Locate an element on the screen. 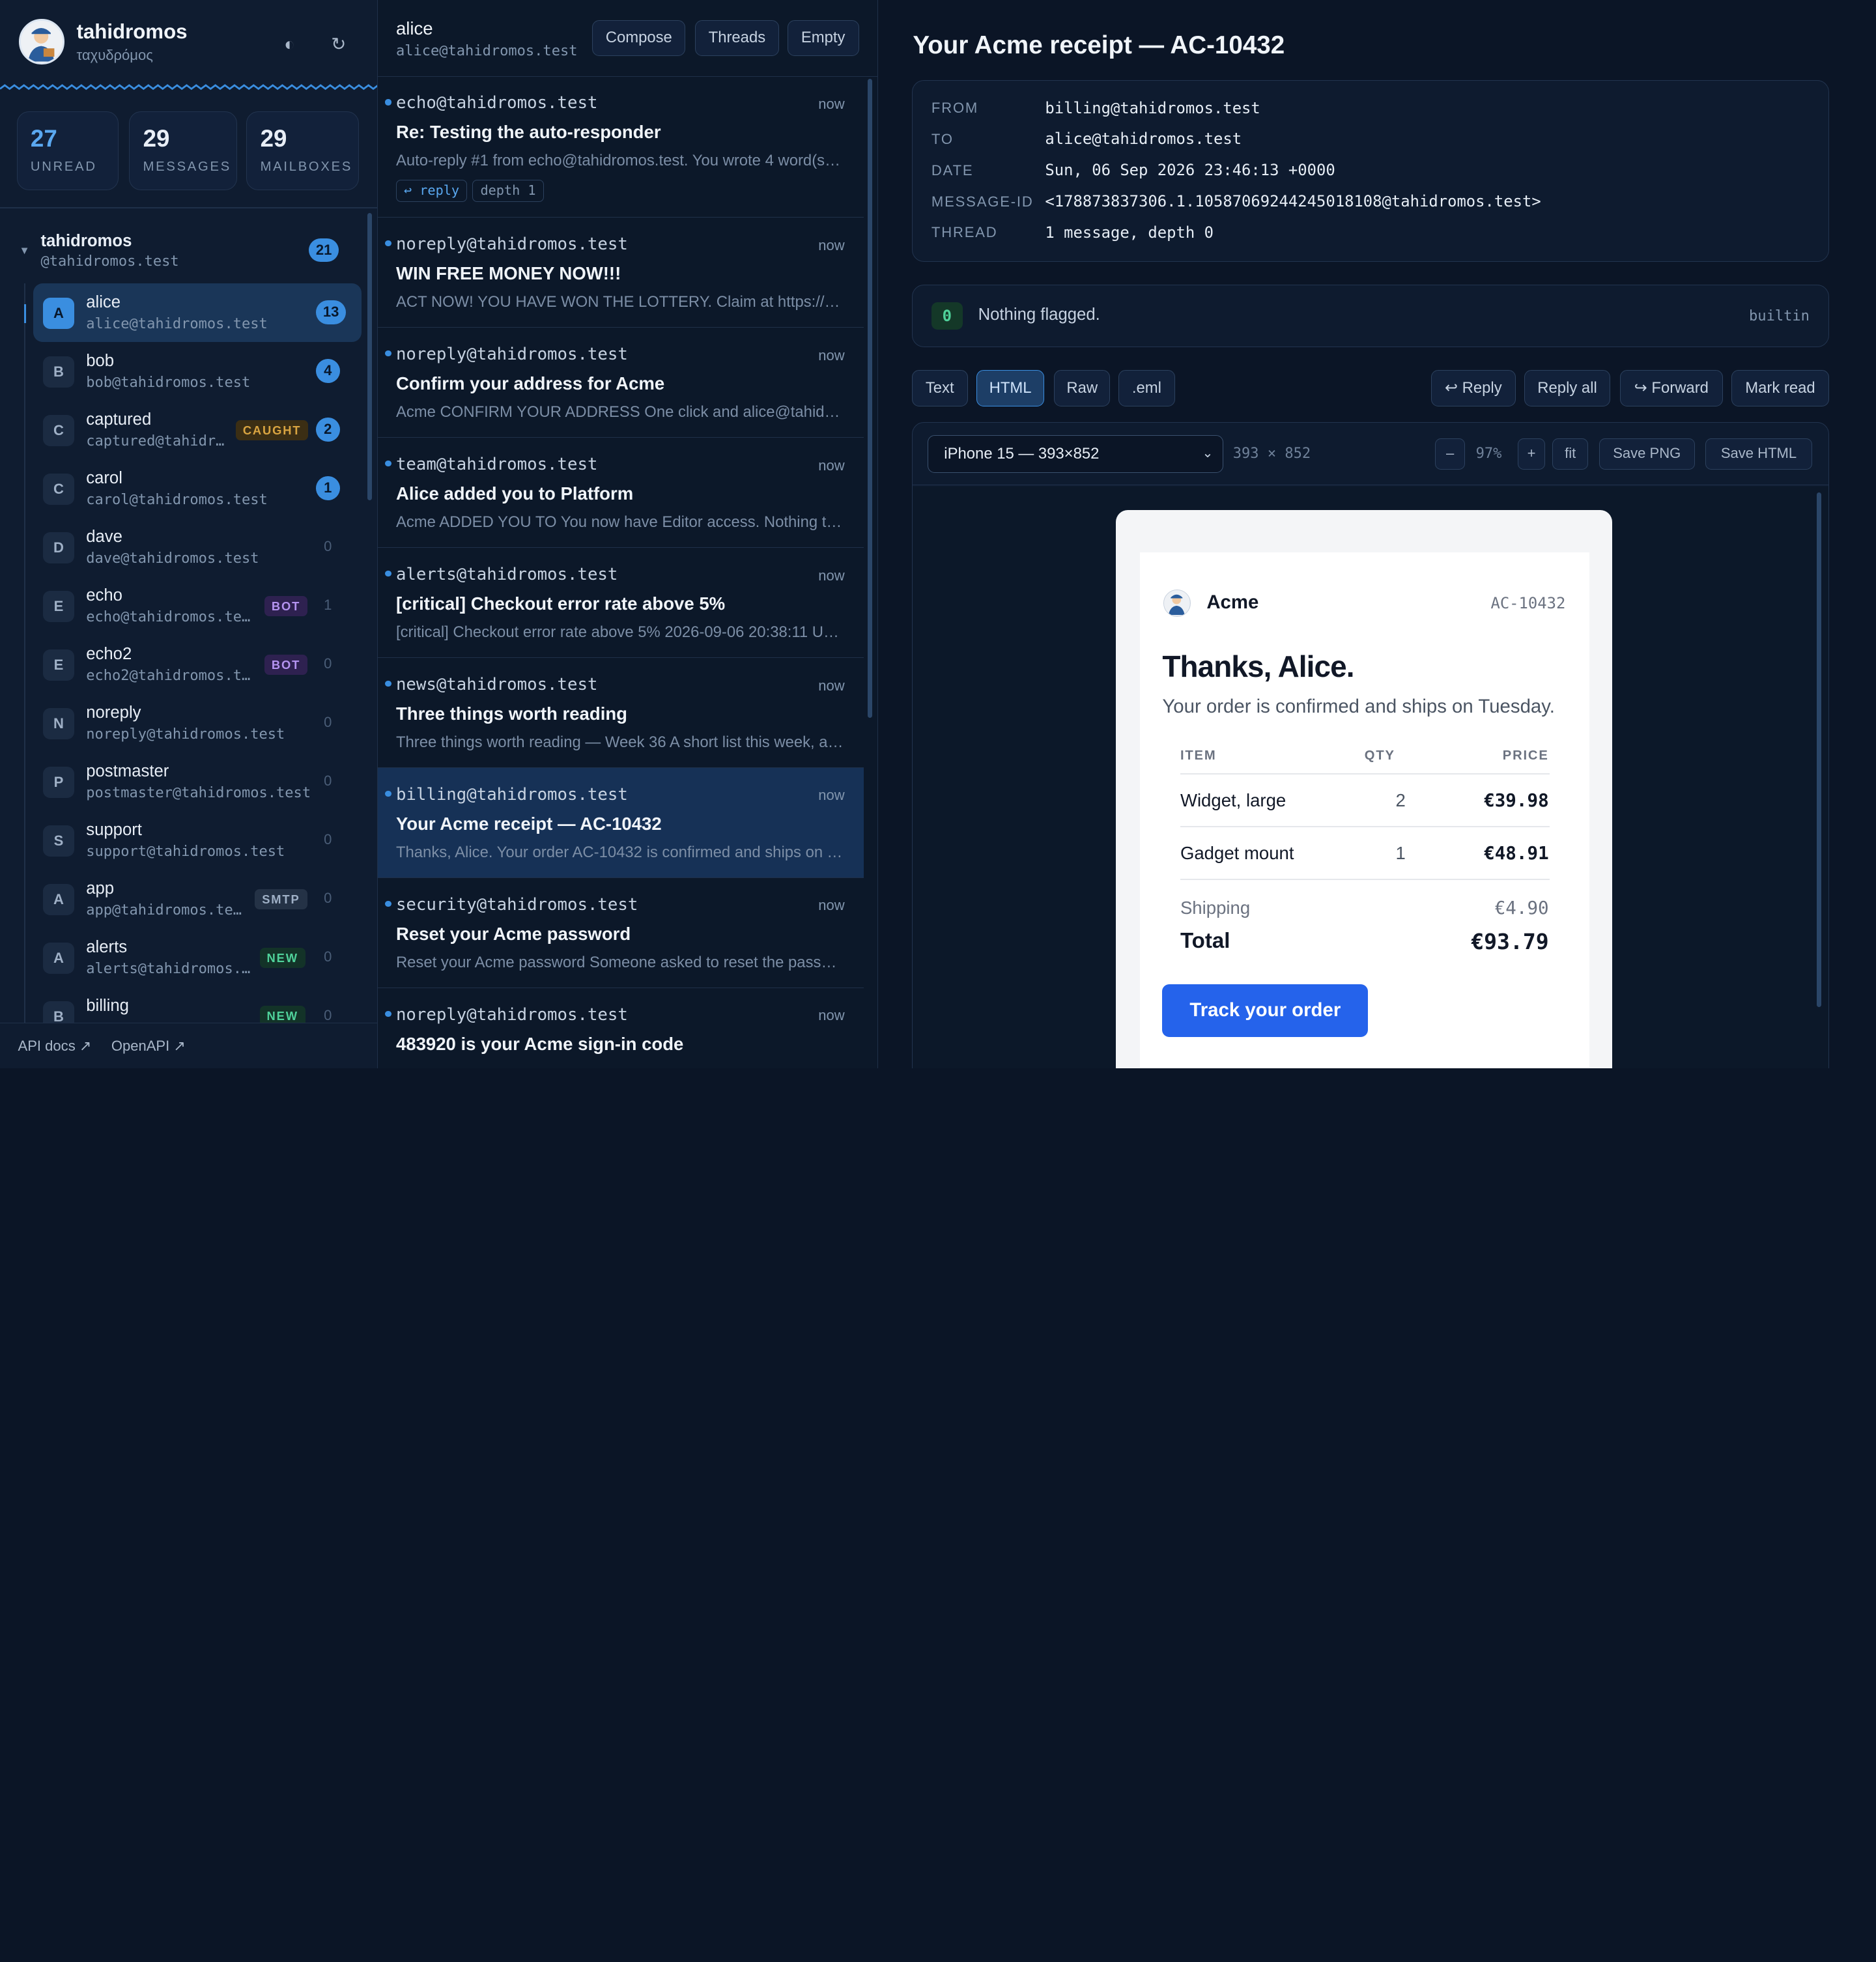 The image size is (1876, 1962). message-subject: Alice added you to Platform is located at coordinates (514, 493).